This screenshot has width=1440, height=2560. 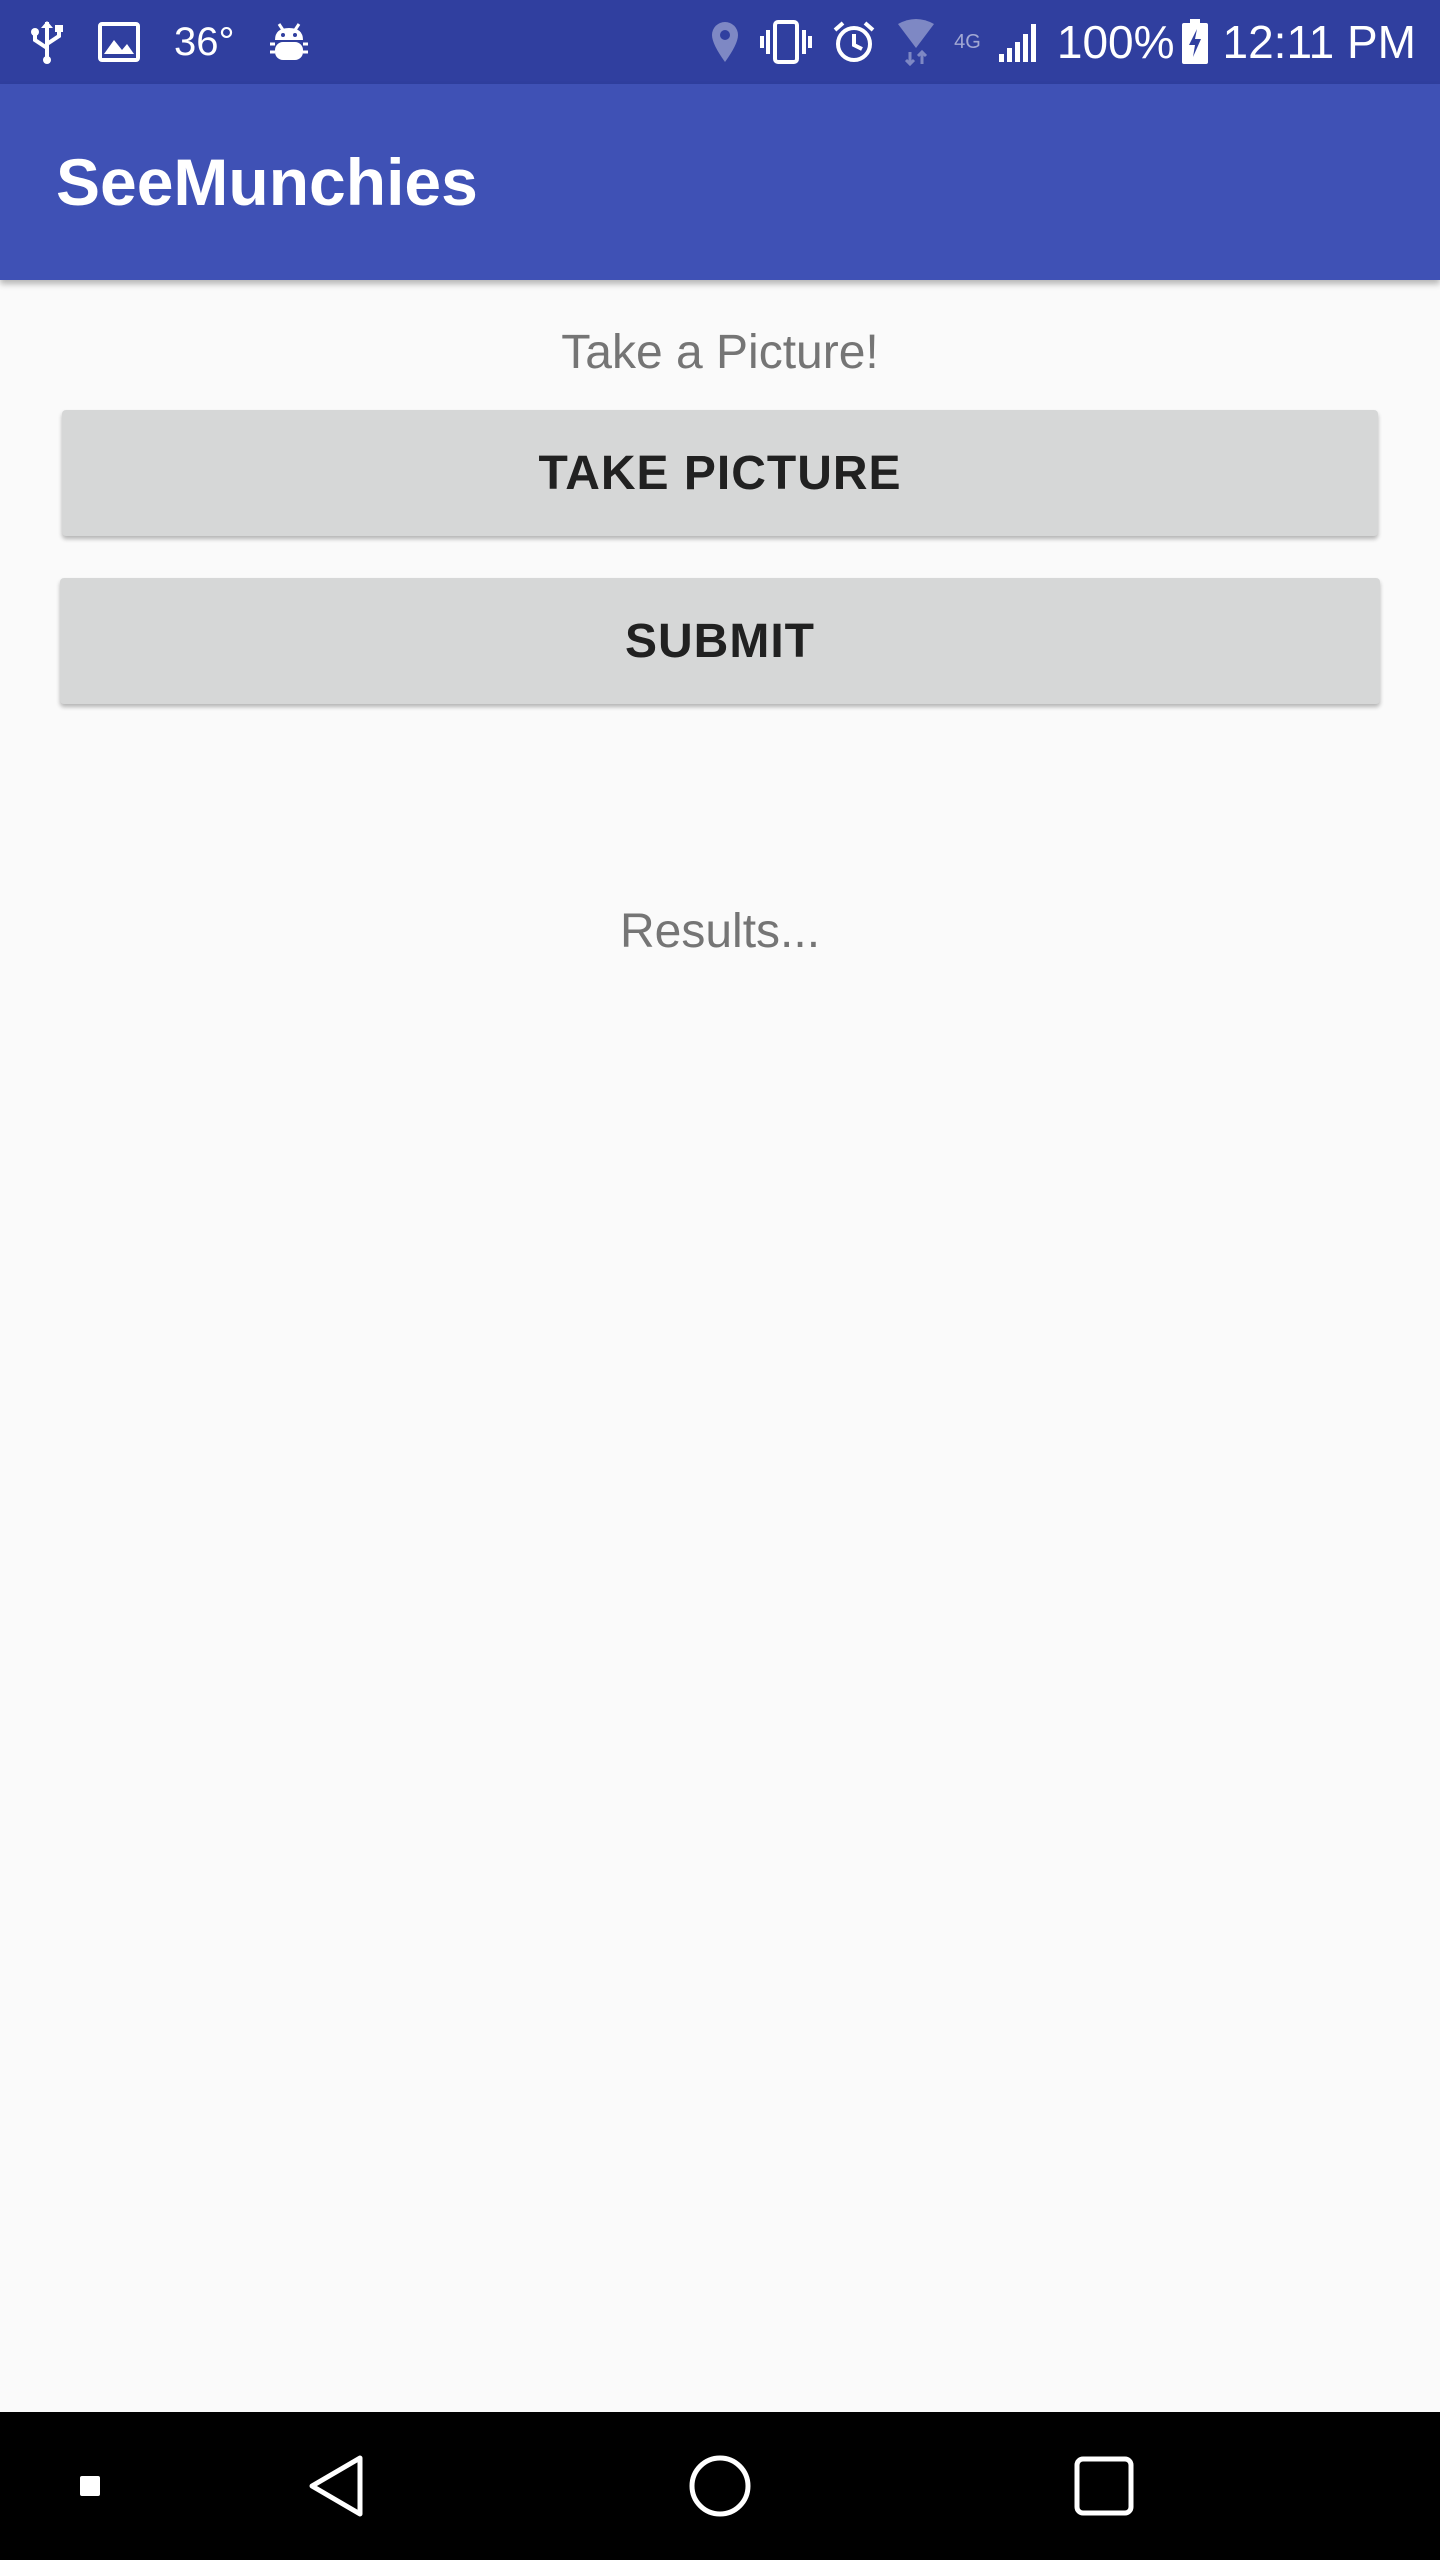 What do you see at coordinates (720, 473) in the screenshot?
I see `take-picture-button: TAKE PICTURE` at bounding box center [720, 473].